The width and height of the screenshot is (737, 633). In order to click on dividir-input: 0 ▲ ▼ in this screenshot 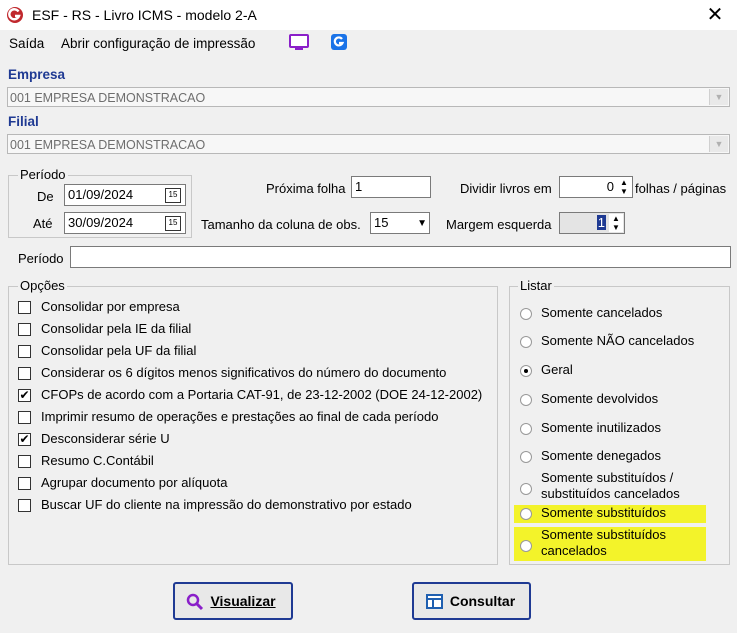, I will do `click(596, 187)`.